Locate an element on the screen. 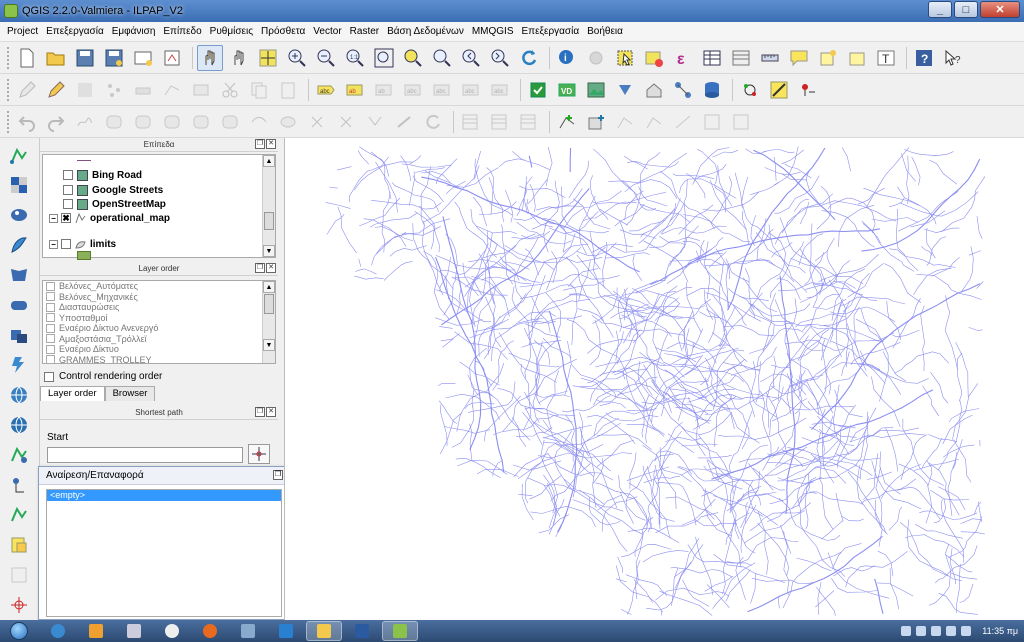 Image resolution: width=1024 pixels, height=642 pixels. zoom-last-icon is located at coordinates (471, 58).